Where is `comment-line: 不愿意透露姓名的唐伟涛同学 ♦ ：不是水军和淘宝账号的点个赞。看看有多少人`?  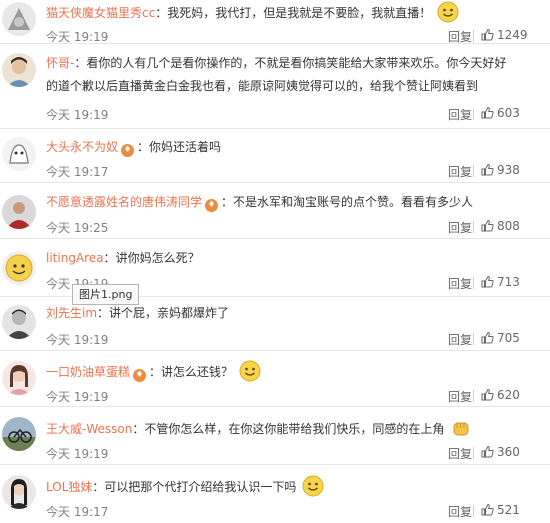
comment-line: 不愿意透露姓名的唐伟涛同学 ♦ ：不是水军和淘宝账号的点个赞。看看有多少人 is located at coordinates (296, 202).